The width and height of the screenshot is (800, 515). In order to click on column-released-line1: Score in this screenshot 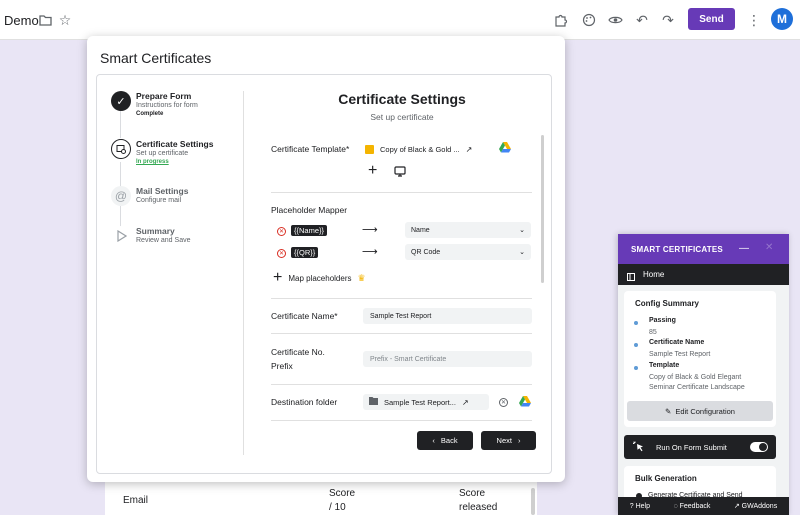, I will do `click(472, 493)`.